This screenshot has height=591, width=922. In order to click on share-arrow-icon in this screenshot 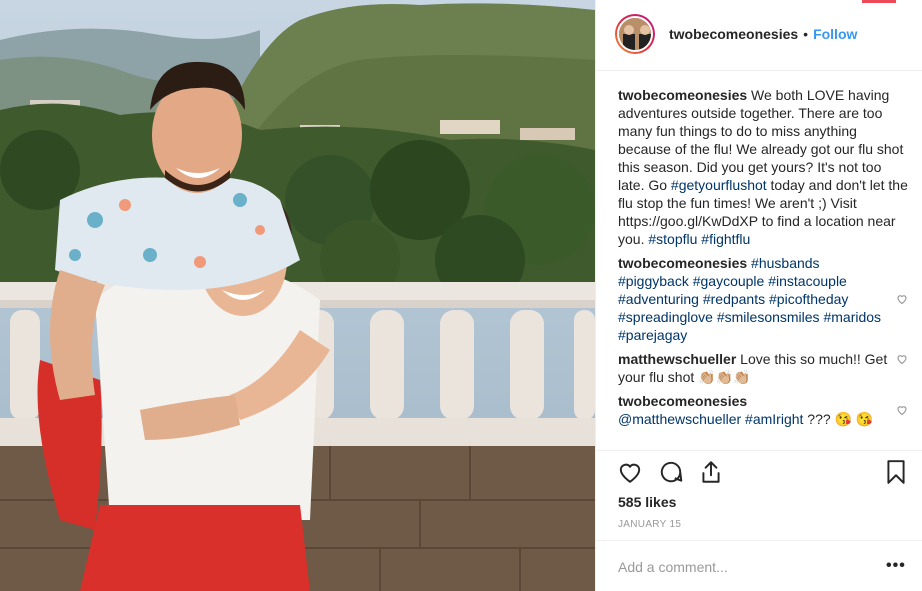, I will do `click(711, 472)`.